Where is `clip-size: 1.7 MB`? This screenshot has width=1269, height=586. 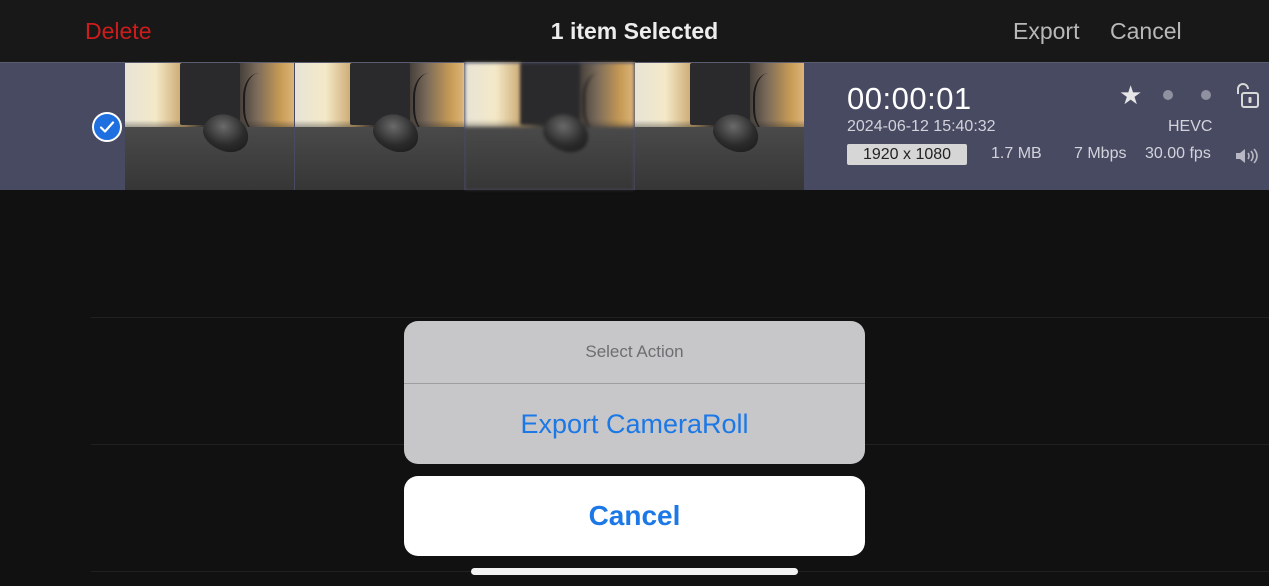 clip-size: 1.7 MB is located at coordinates (1016, 153).